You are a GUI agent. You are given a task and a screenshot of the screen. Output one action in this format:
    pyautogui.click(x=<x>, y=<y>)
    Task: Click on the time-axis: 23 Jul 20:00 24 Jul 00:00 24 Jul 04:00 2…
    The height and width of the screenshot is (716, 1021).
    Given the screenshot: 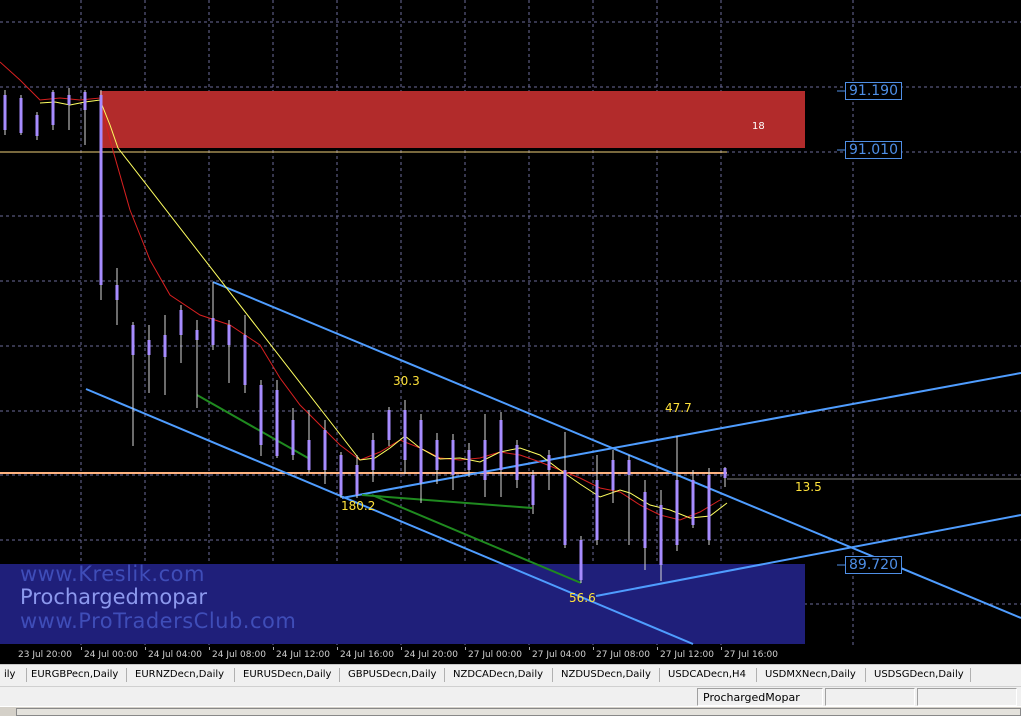 What is the action you would take?
    pyautogui.click(x=510, y=655)
    